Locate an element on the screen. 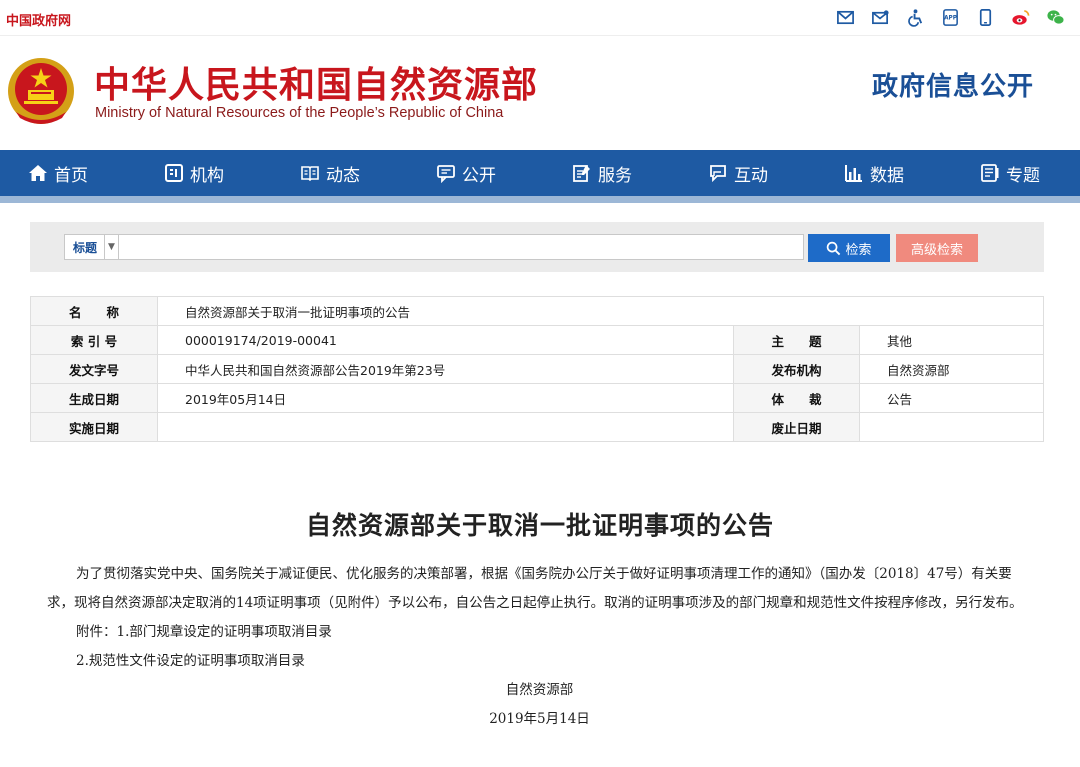 The image size is (1080, 767). nav-item-public: 公开 is located at coordinates (466, 173).